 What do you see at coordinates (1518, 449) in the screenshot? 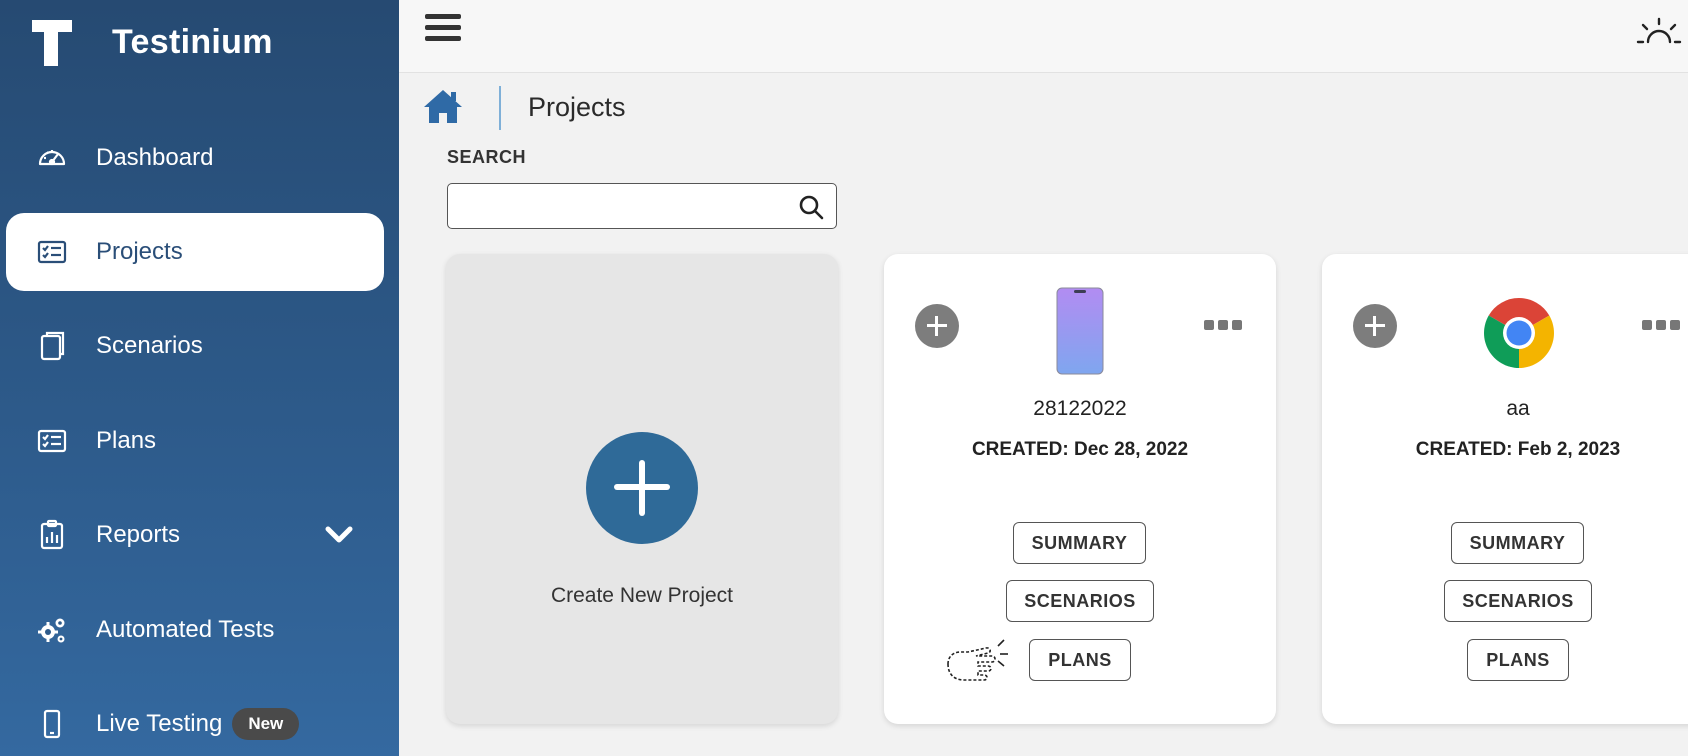
I see `project-created-date: CREATED: Feb 2, 2023` at bounding box center [1518, 449].